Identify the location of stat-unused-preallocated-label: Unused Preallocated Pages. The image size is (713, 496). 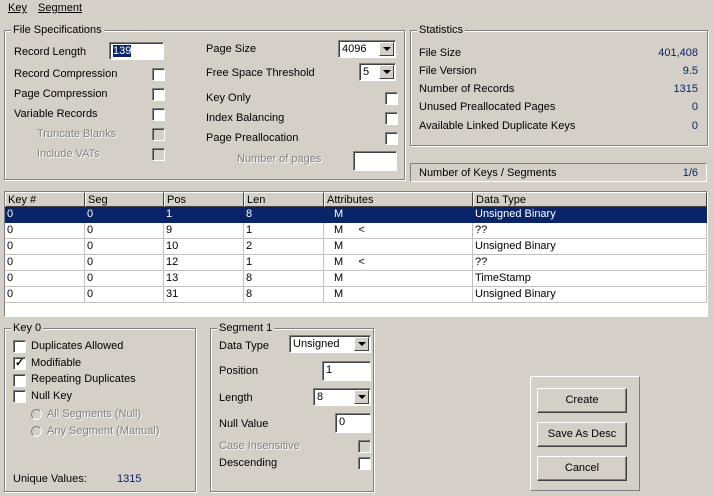
(487, 107).